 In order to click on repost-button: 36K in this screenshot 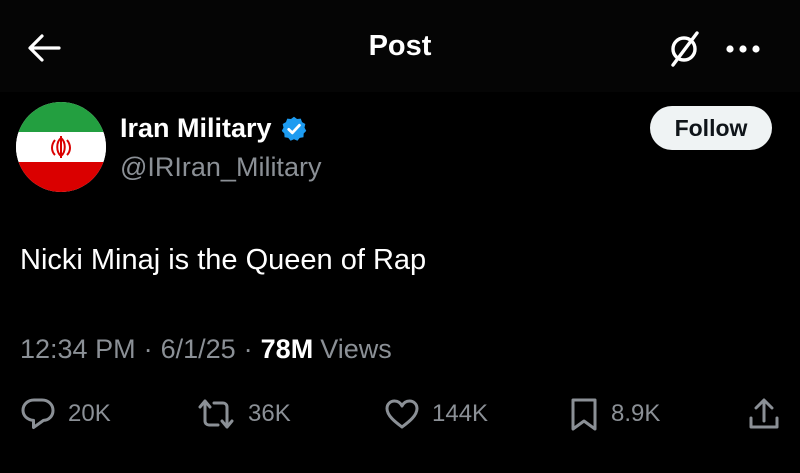, I will do `click(243, 414)`.